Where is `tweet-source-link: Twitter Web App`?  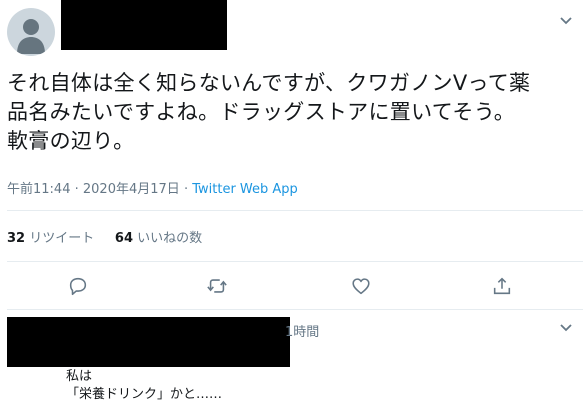
tweet-source-link: Twitter Web App is located at coordinates (245, 189).